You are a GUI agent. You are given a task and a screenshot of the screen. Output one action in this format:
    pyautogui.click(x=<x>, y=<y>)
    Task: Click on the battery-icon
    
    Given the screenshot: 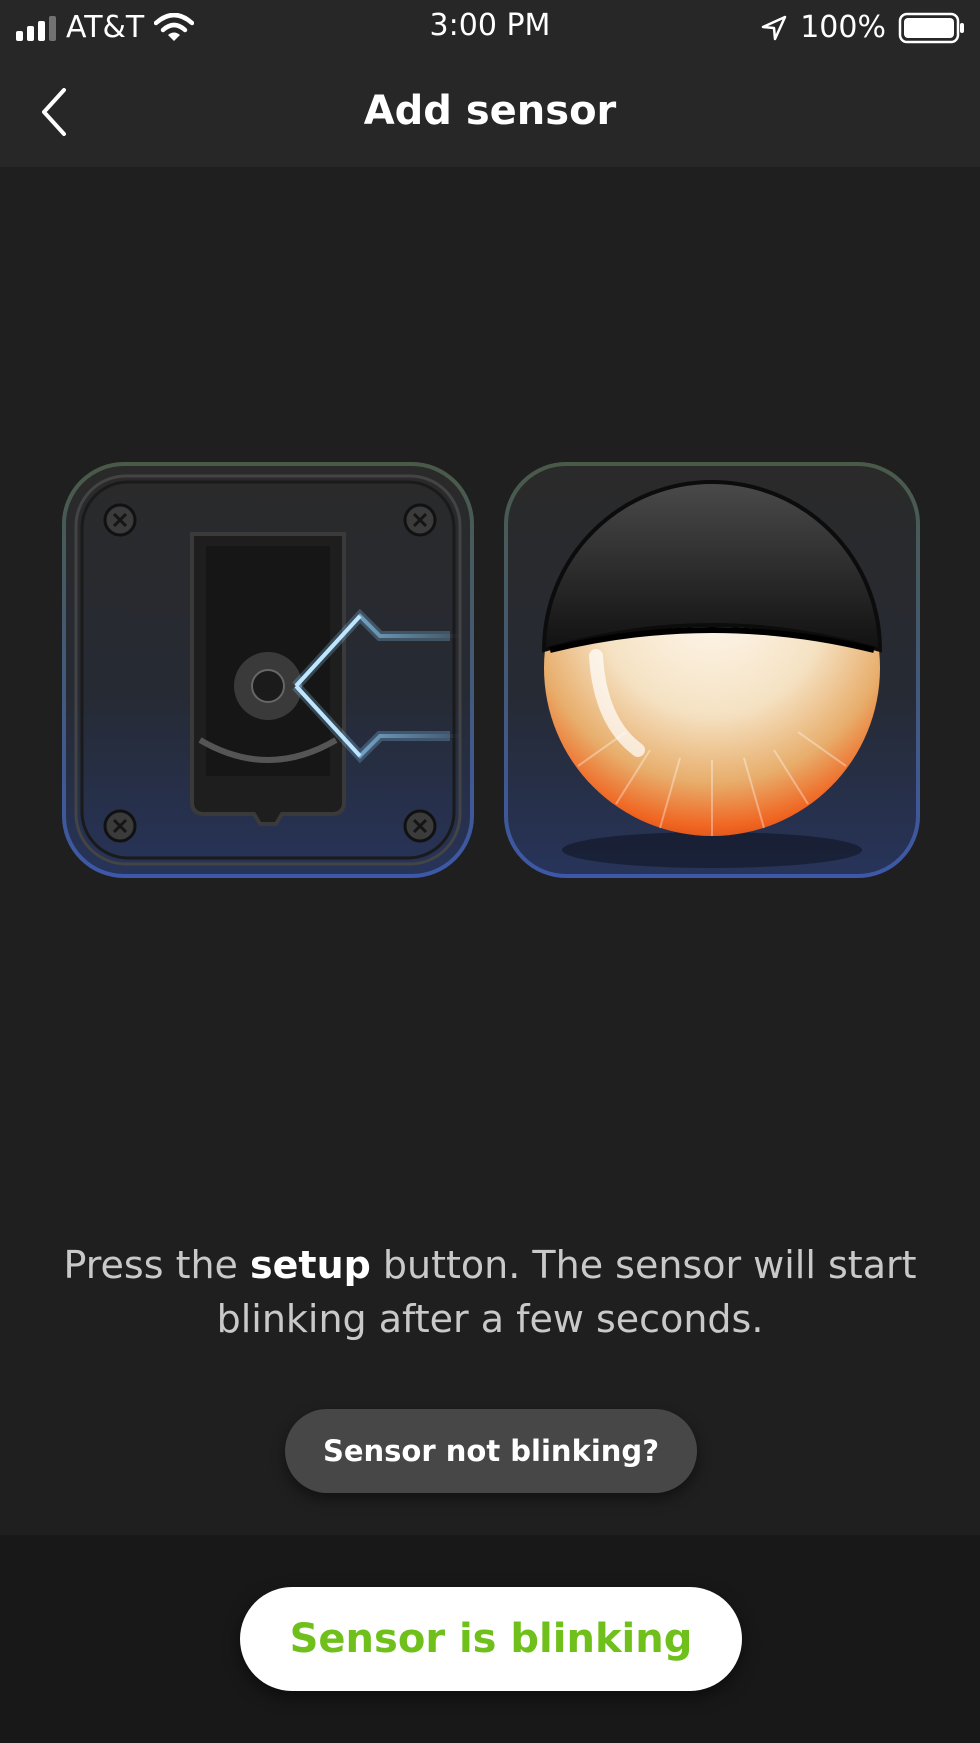 What is the action you would take?
    pyautogui.click(x=931, y=28)
    